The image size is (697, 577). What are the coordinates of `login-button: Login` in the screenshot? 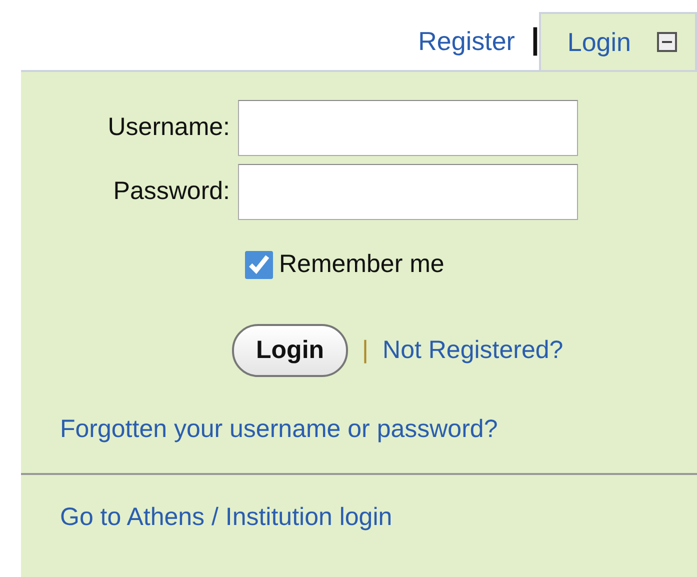 It's located at (290, 350).